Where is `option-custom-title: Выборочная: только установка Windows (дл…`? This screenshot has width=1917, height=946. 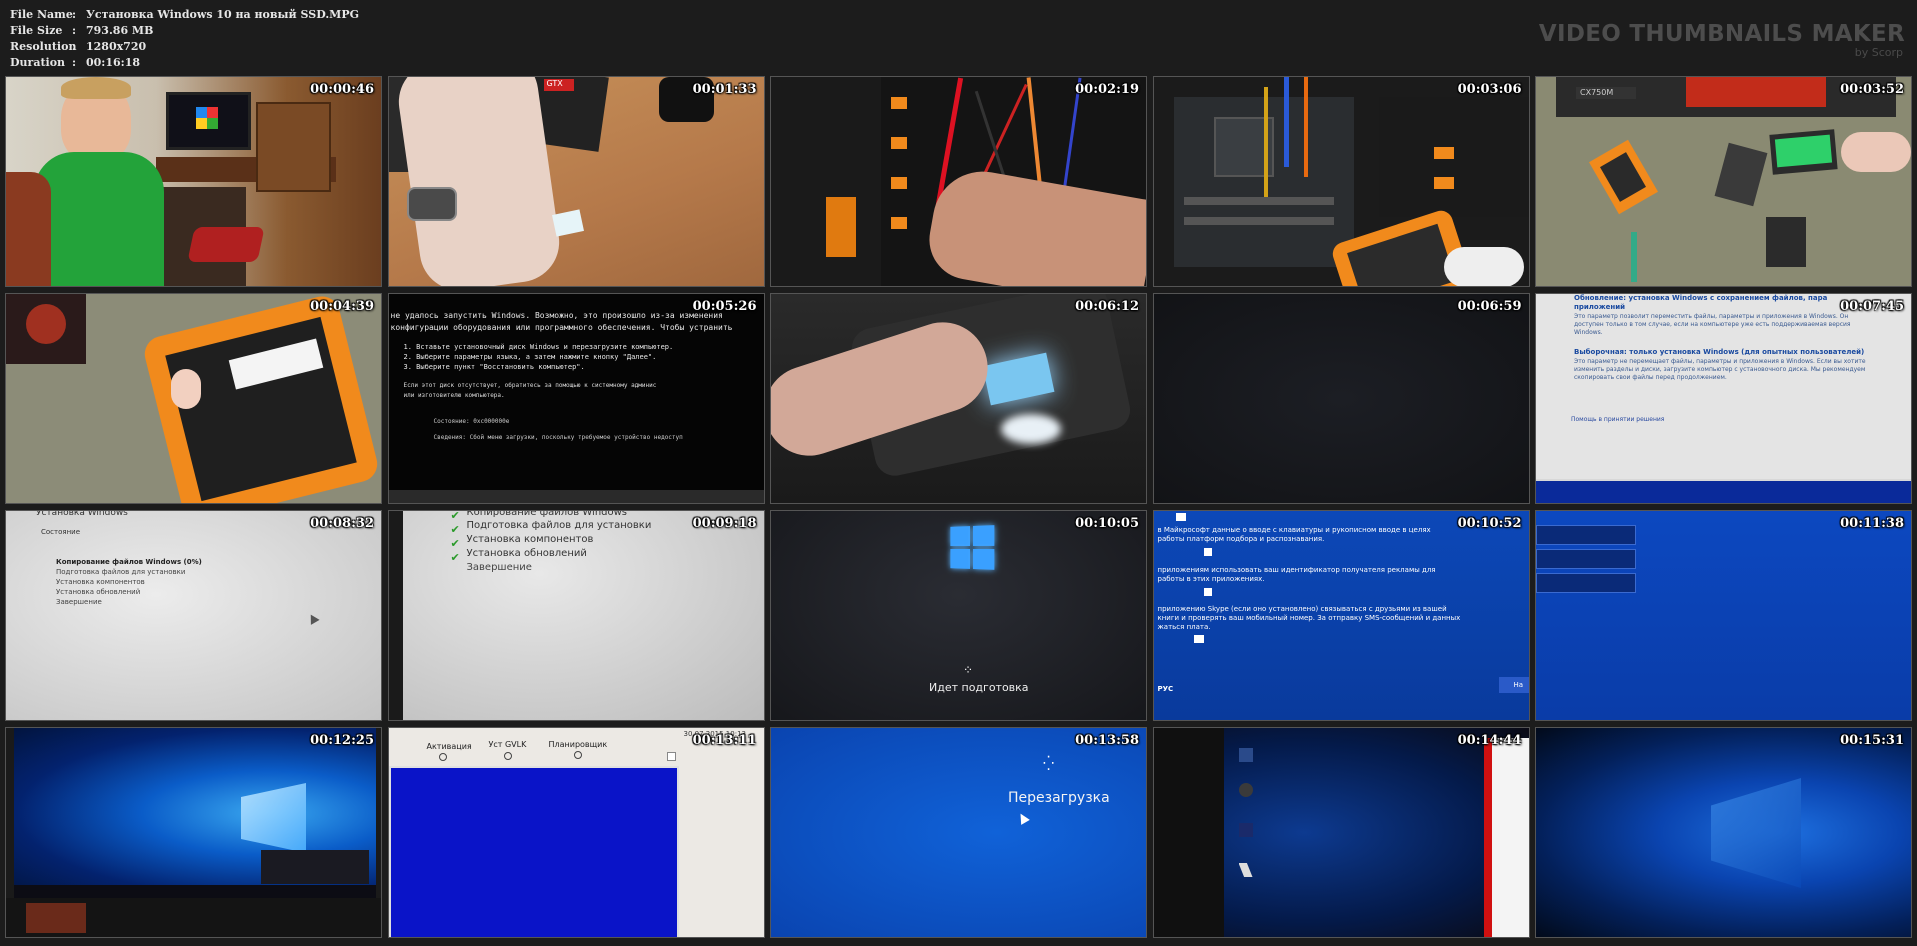
option-custom-title: Выборочная: только установка Windows (дл… is located at coordinates (1719, 352).